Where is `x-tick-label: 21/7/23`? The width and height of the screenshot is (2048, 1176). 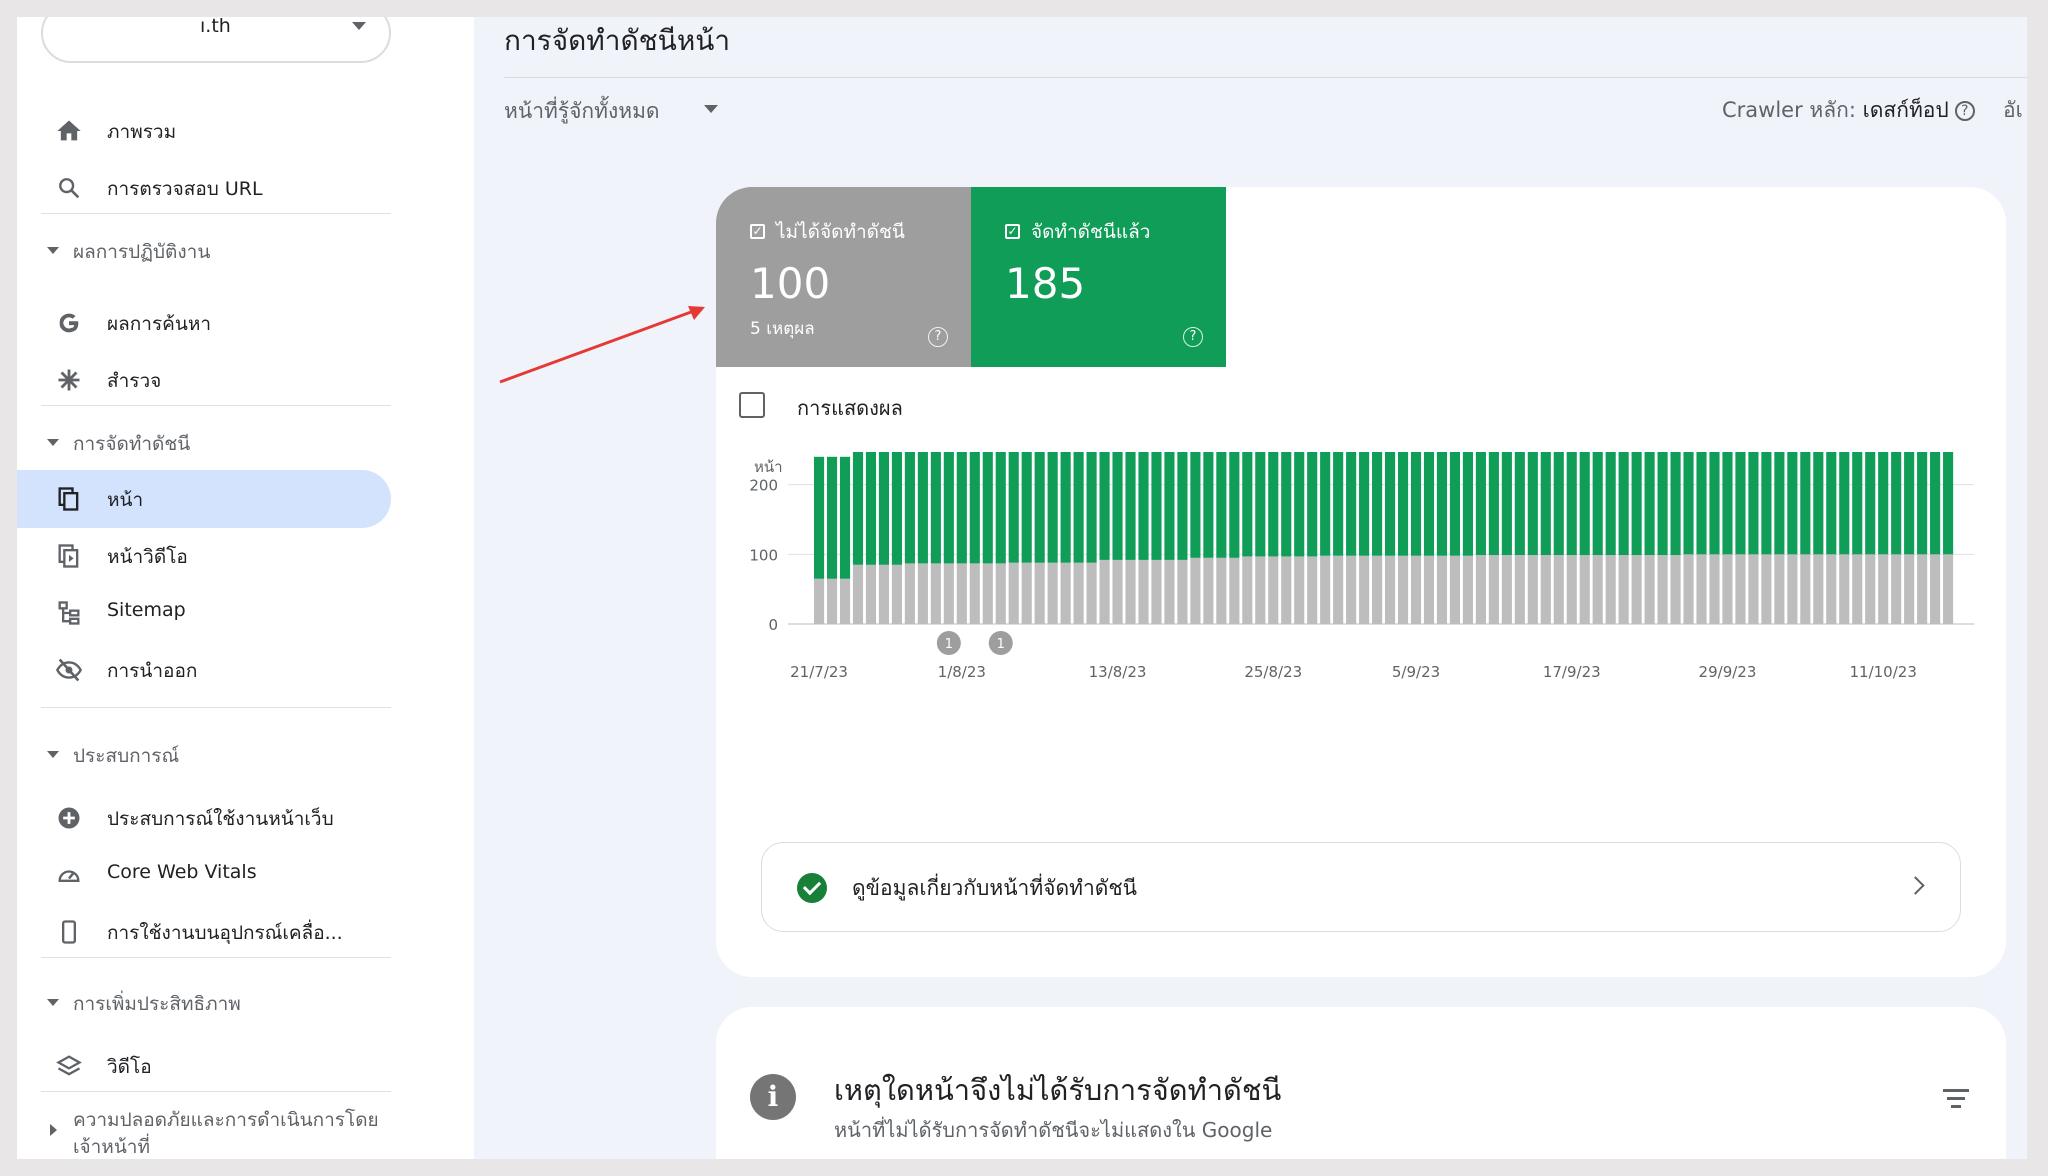
x-tick-label: 21/7/23 is located at coordinates (819, 672).